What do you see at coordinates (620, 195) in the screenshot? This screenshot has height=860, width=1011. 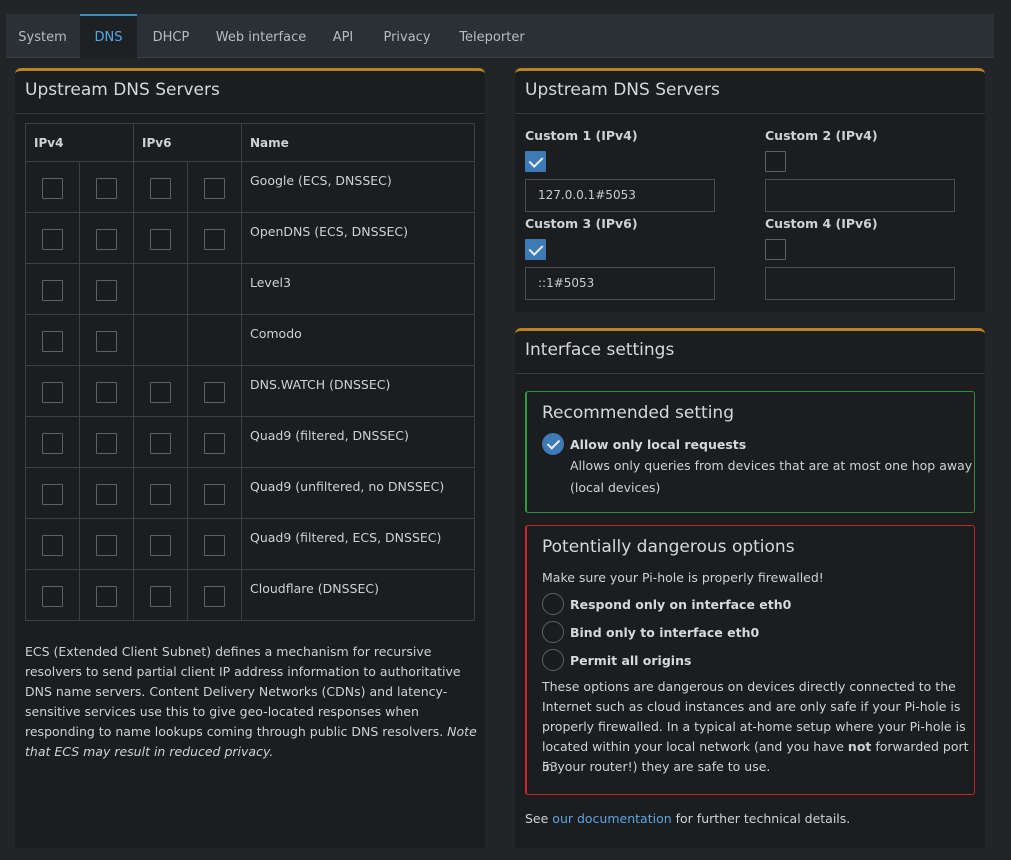 I see `custom1-input: 127.0.0.1#5053` at bounding box center [620, 195].